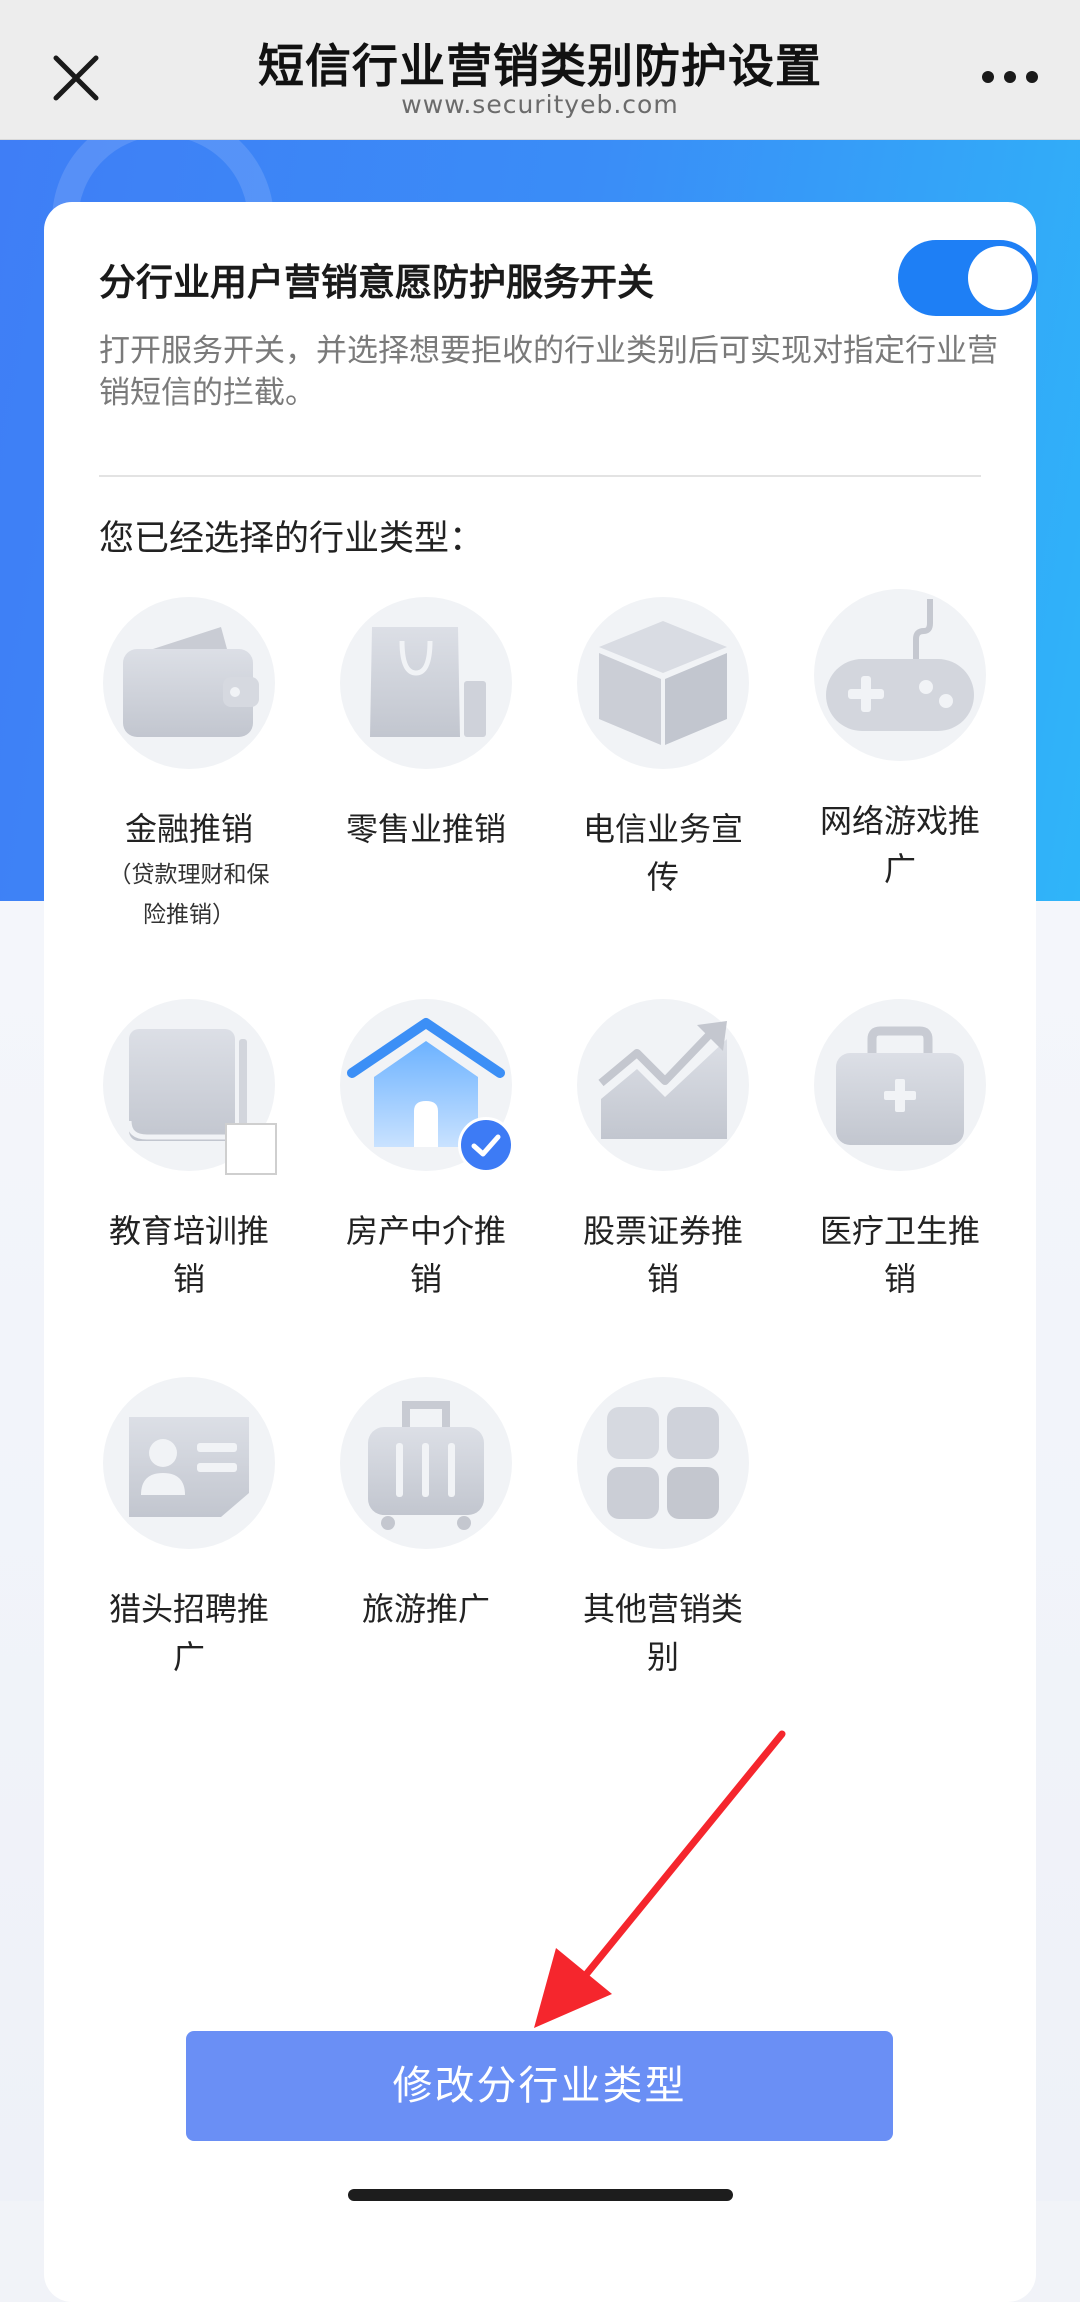 The width and height of the screenshot is (1080, 2302). I want to click on navigation-bar: 短信行业营销类别防护设置 www.securityeb.com, so click(540, 70).